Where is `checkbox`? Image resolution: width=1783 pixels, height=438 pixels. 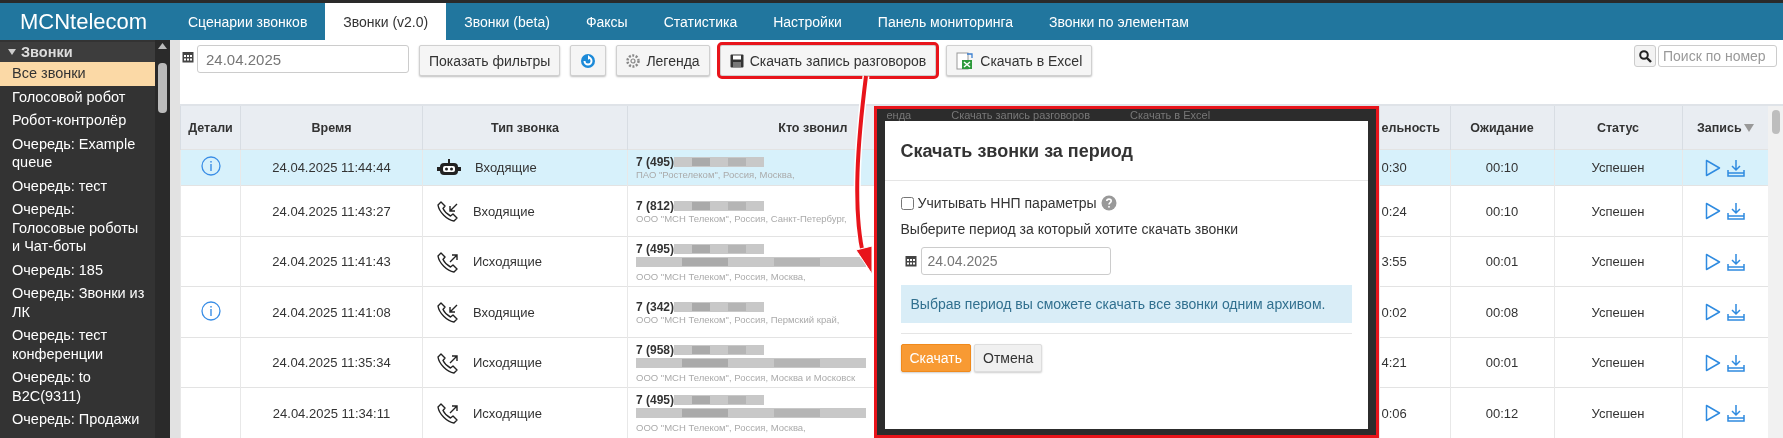 checkbox is located at coordinates (907, 203).